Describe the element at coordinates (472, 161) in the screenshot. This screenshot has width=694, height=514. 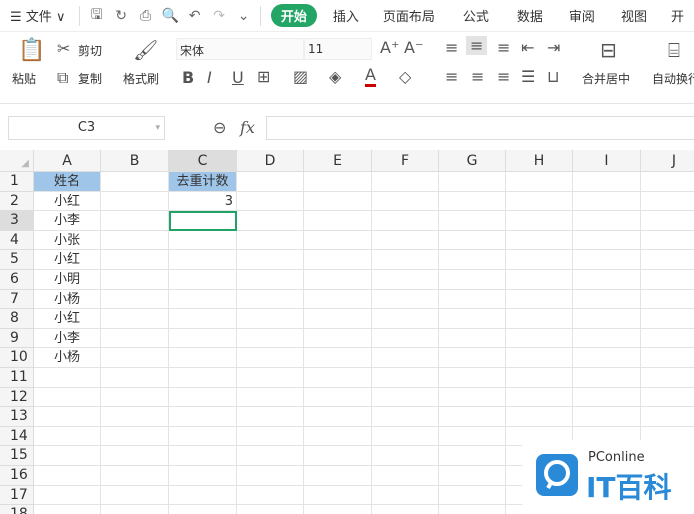
I see `column-header-G: G` at that location.